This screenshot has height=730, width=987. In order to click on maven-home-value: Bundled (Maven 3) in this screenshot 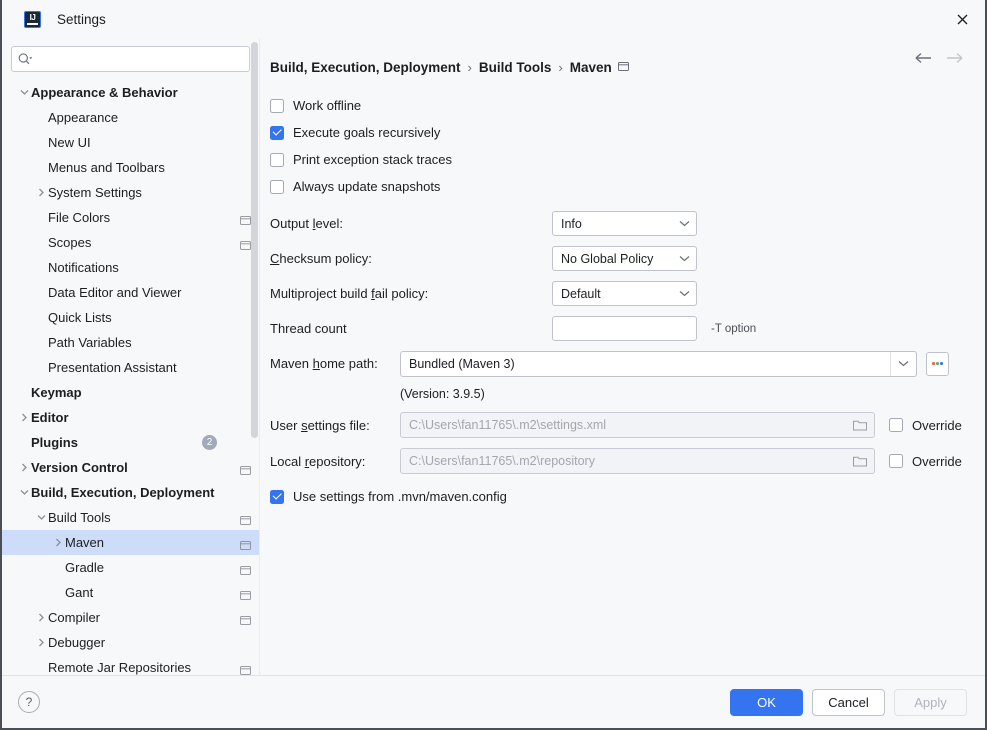, I will do `click(462, 363)`.